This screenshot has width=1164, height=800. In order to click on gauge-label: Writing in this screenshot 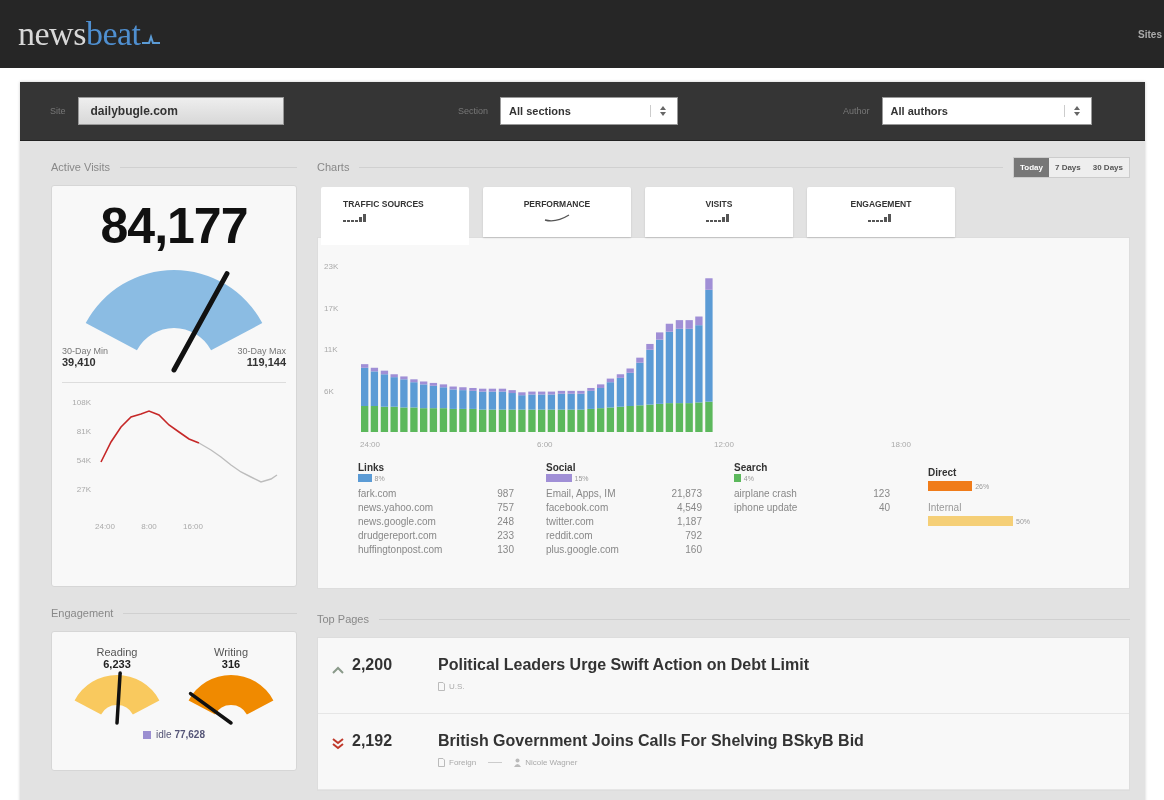, I will do `click(231, 652)`.